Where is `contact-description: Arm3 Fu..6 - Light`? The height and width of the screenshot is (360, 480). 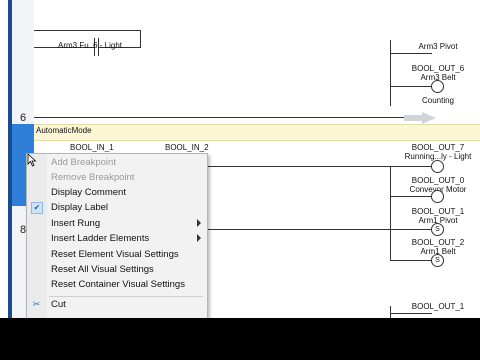 contact-description: Arm3 Fu..6 - Light is located at coordinates (90, 45).